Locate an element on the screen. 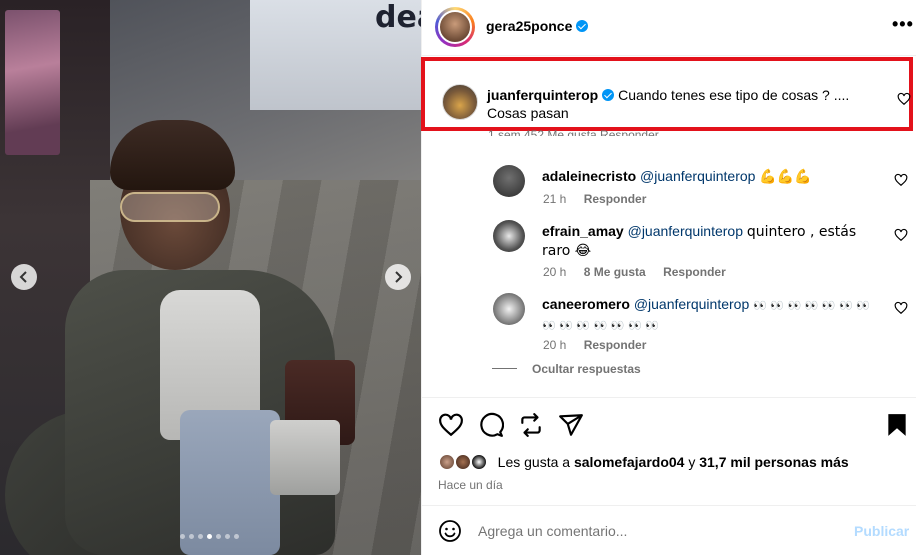  carousel-dot-active is located at coordinates (209, 536).